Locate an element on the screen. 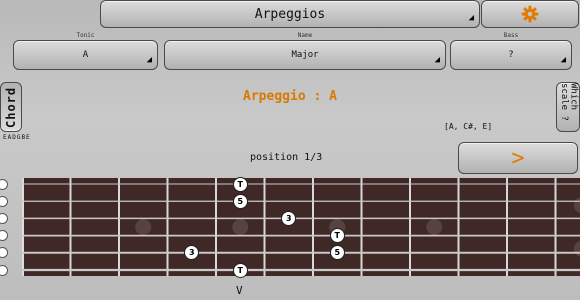 This screenshot has width=580, height=300. position-marker: V is located at coordinates (239, 290).